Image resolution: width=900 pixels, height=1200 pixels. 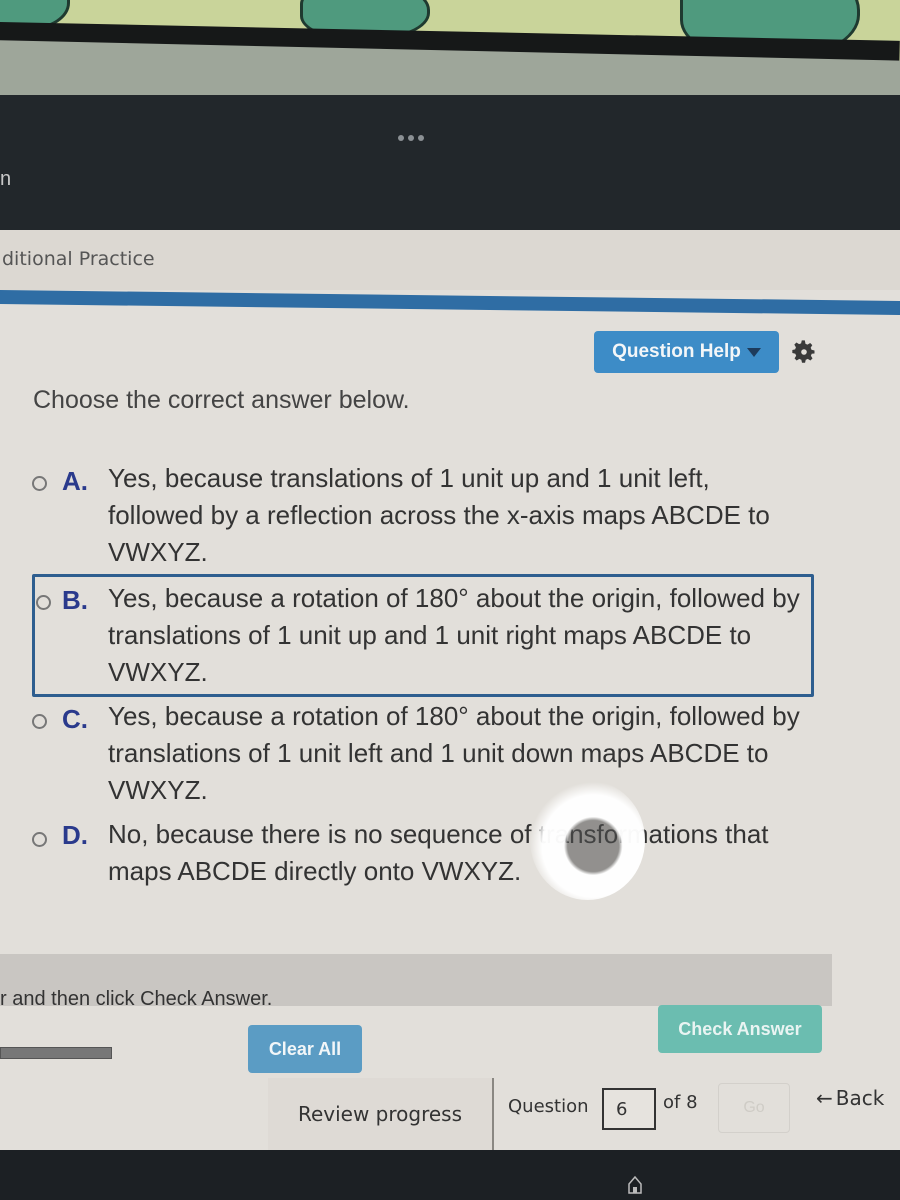 I want to click on question-prompt: Choose the correct answer below., so click(x=221, y=400).